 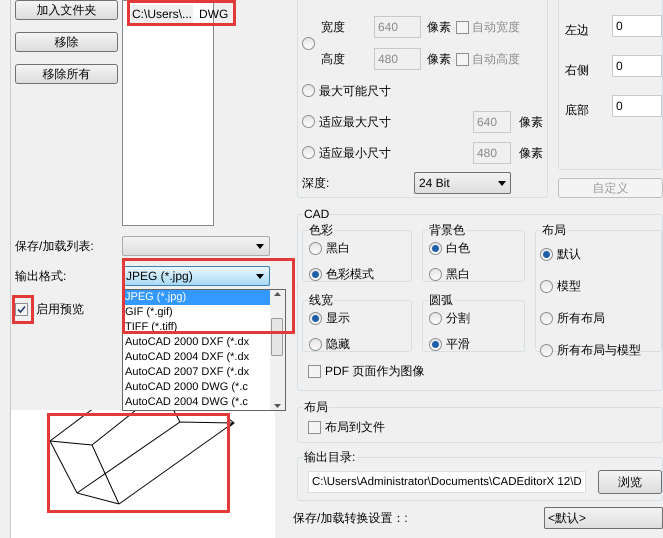 I want to click on checkbox-label: 自动宽度, so click(x=496, y=27).